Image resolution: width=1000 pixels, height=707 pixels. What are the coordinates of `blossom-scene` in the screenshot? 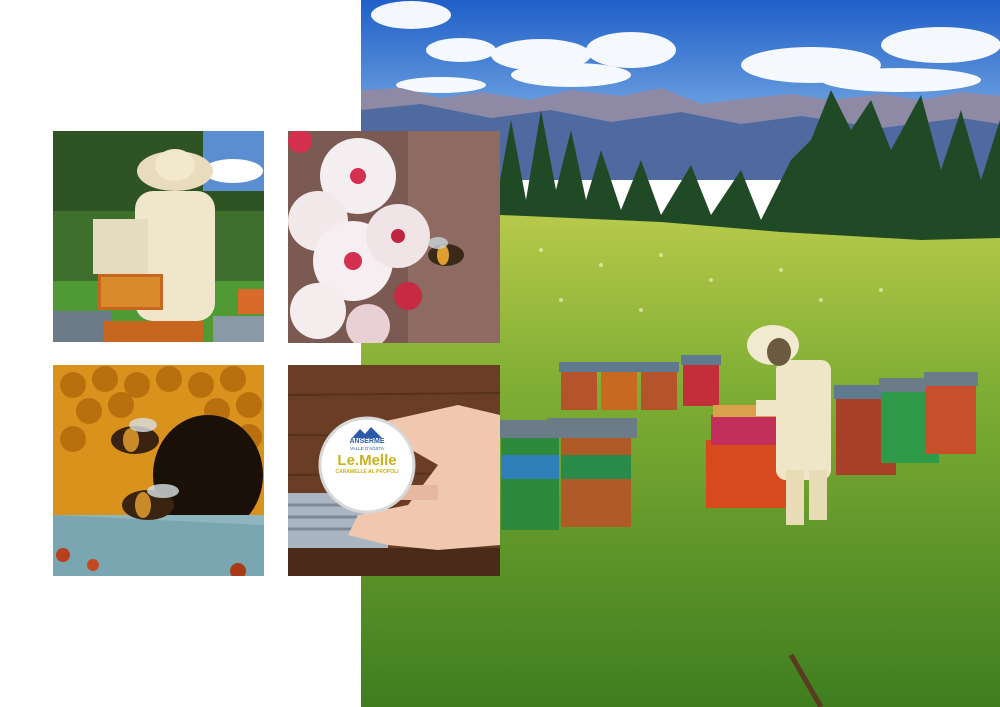 It's located at (394, 237).